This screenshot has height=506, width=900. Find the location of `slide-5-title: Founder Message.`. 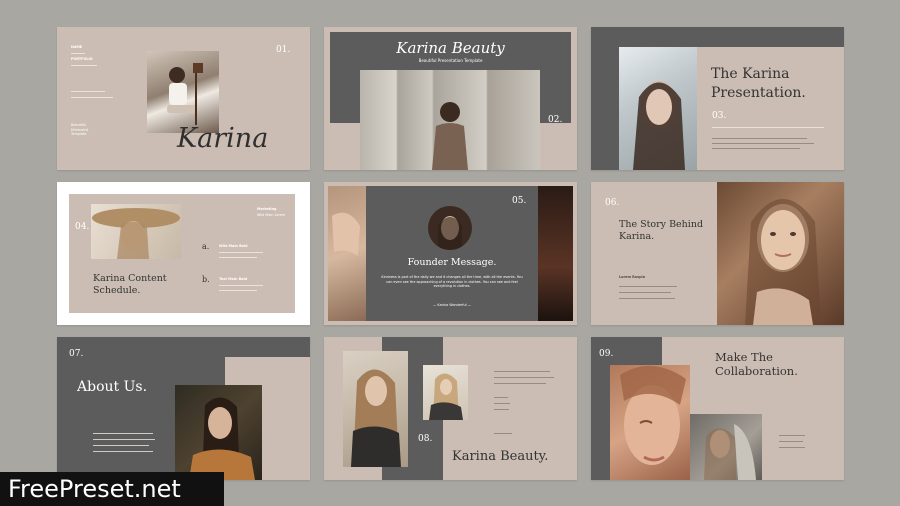

slide-5-title: Founder Message. is located at coordinates (452, 262).